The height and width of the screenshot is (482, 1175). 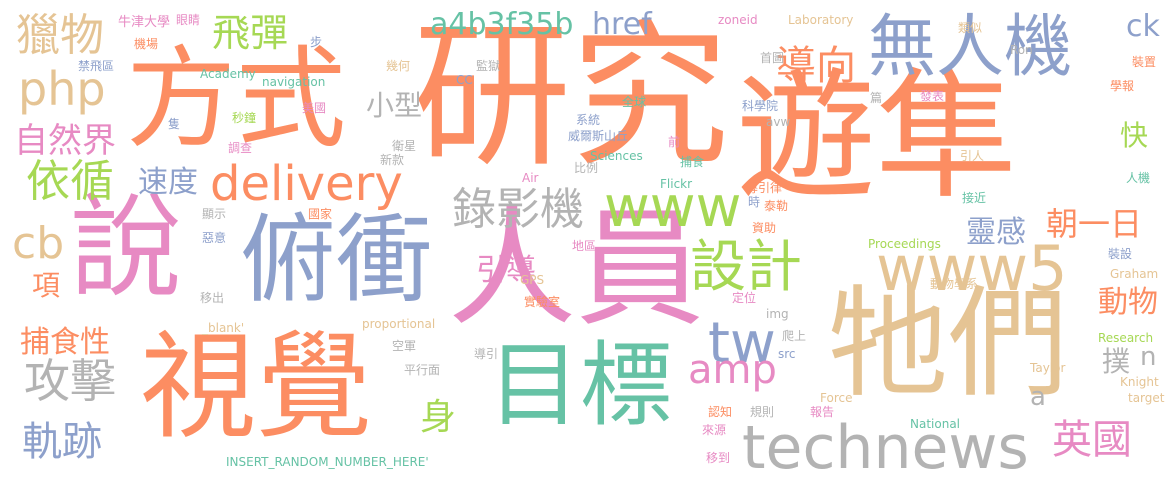 I want to click on word-yixun: 依循, so click(x=70, y=181).